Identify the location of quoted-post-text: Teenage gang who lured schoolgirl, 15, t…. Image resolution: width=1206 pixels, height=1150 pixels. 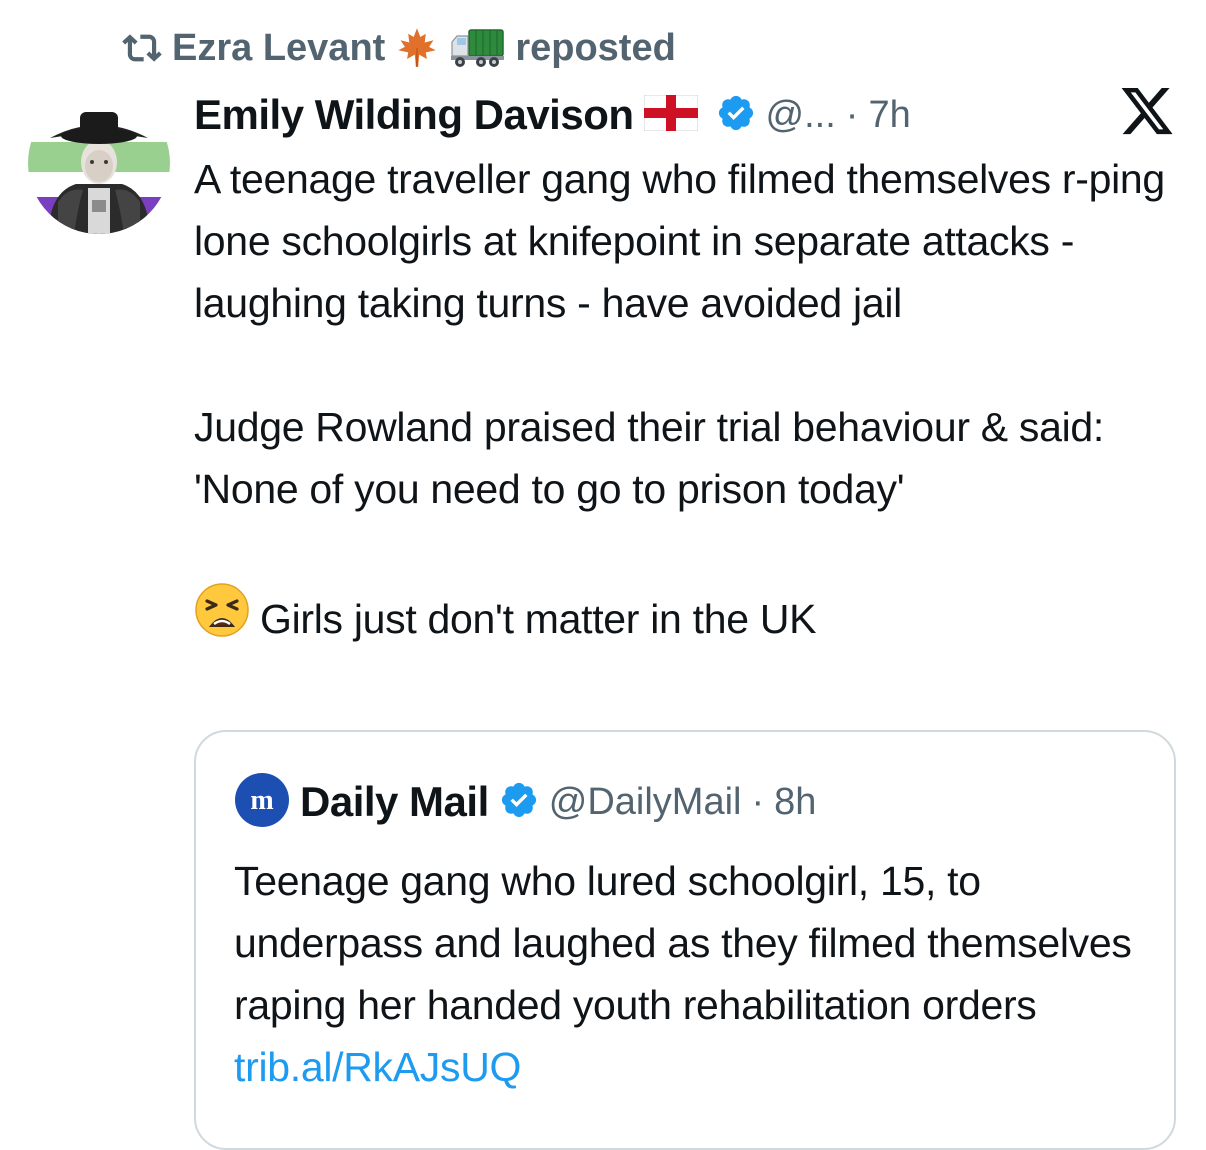
(683, 943).